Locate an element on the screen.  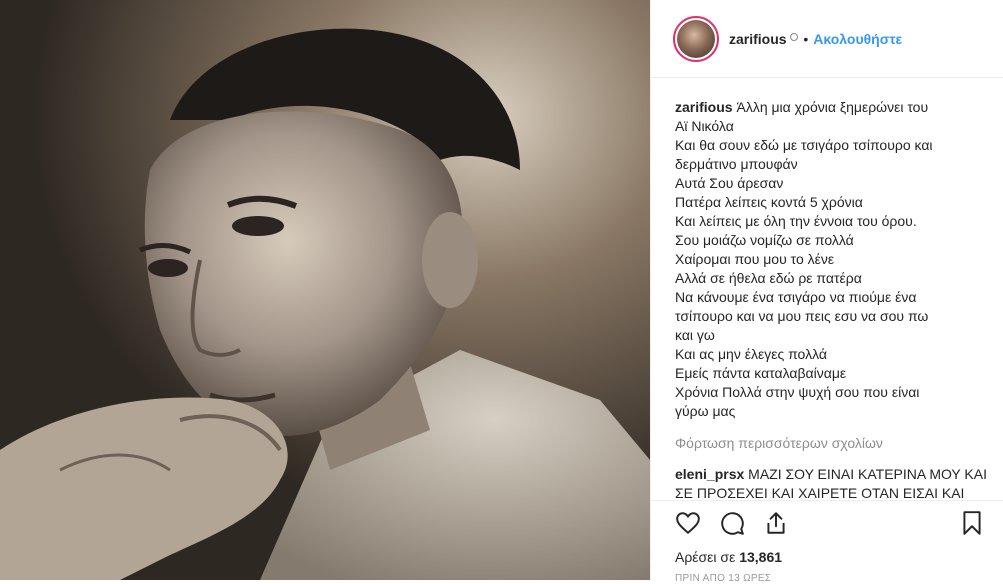
save-button is located at coordinates (974, 525).